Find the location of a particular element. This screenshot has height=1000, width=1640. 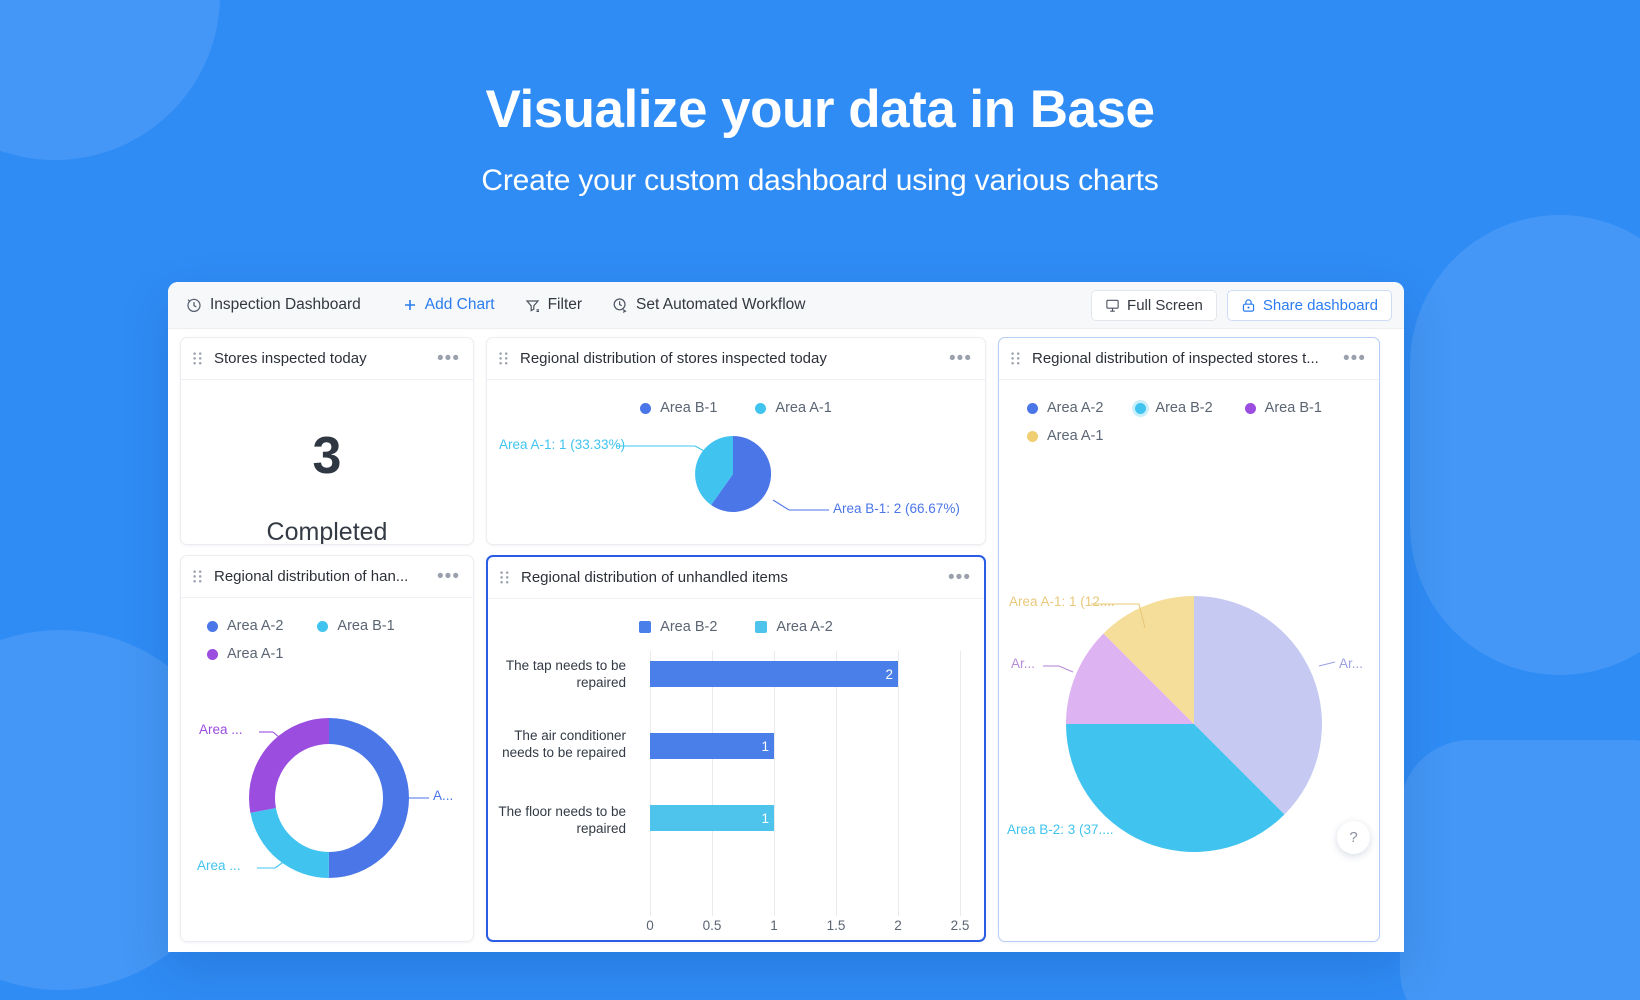

workflow-label: Set Automated Workflow is located at coordinates (721, 304).